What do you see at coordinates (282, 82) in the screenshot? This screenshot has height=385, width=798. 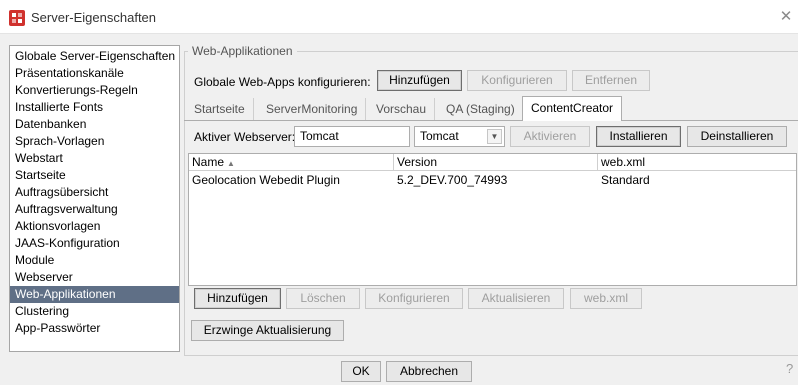 I see `global-apps-label: Globale Web-Apps konfigurieren:` at bounding box center [282, 82].